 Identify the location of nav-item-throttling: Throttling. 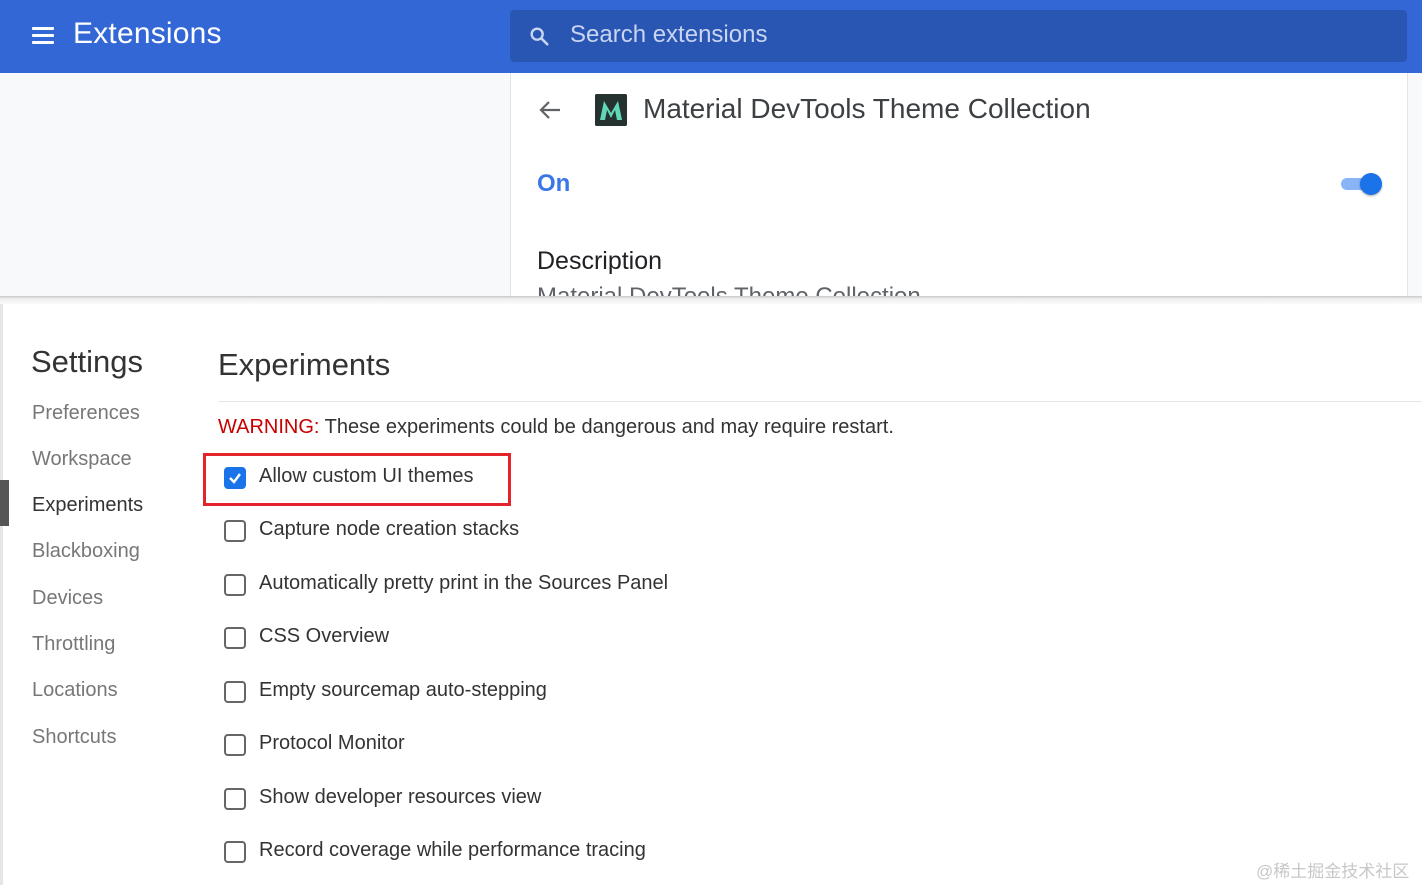
(73, 644).